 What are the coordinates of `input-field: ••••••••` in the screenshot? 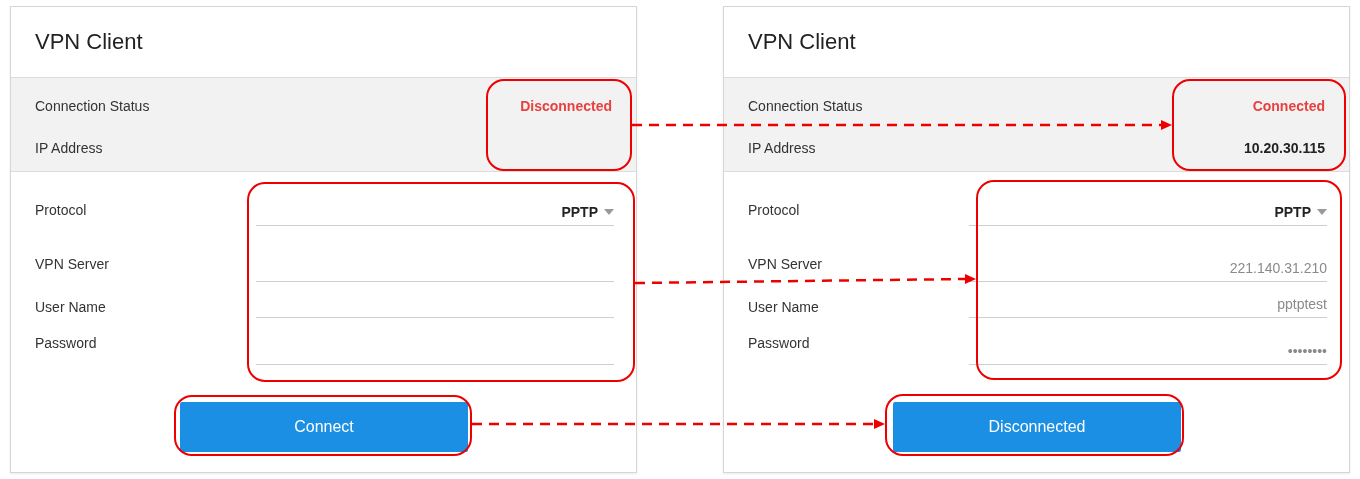 It's located at (1148, 353).